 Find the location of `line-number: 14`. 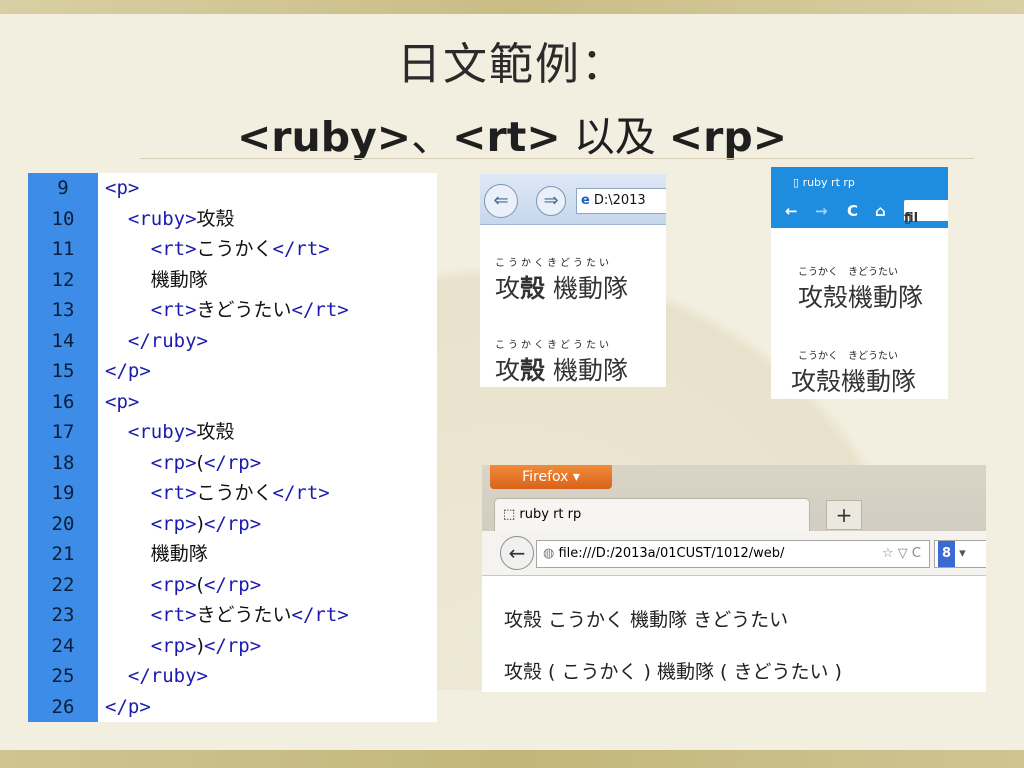

line-number: 14 is located at coordinates (63, 340).